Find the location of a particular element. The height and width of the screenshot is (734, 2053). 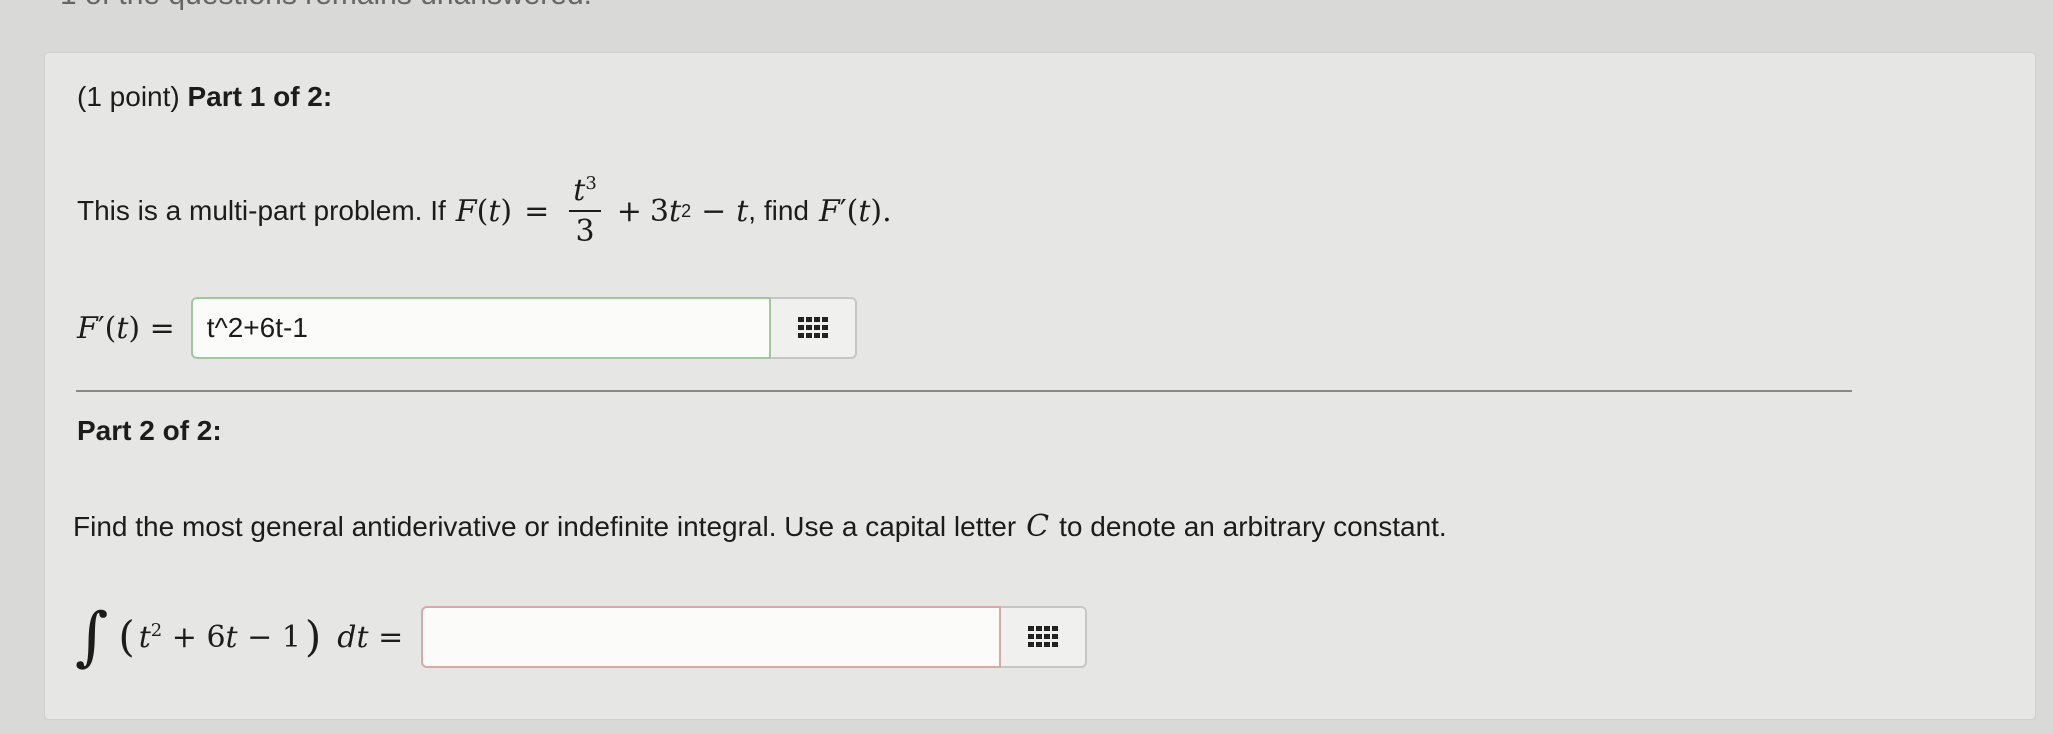

function-expression: F is located at coordinates (466, 211).